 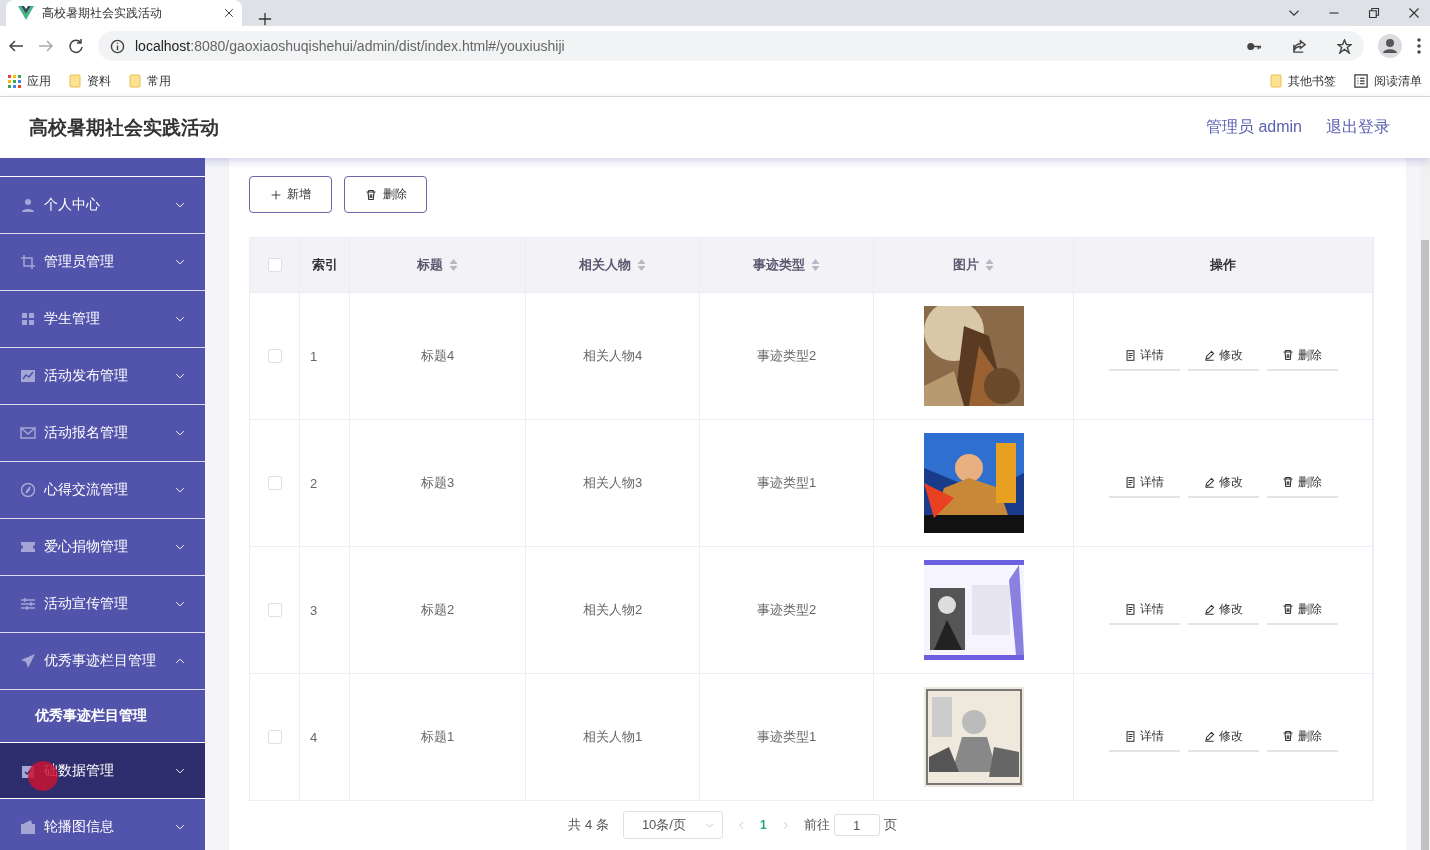 What do you see at coordinates (430, 265) in the screenshot?
I see `column-header: 标题` at bounding box center [430, 265].